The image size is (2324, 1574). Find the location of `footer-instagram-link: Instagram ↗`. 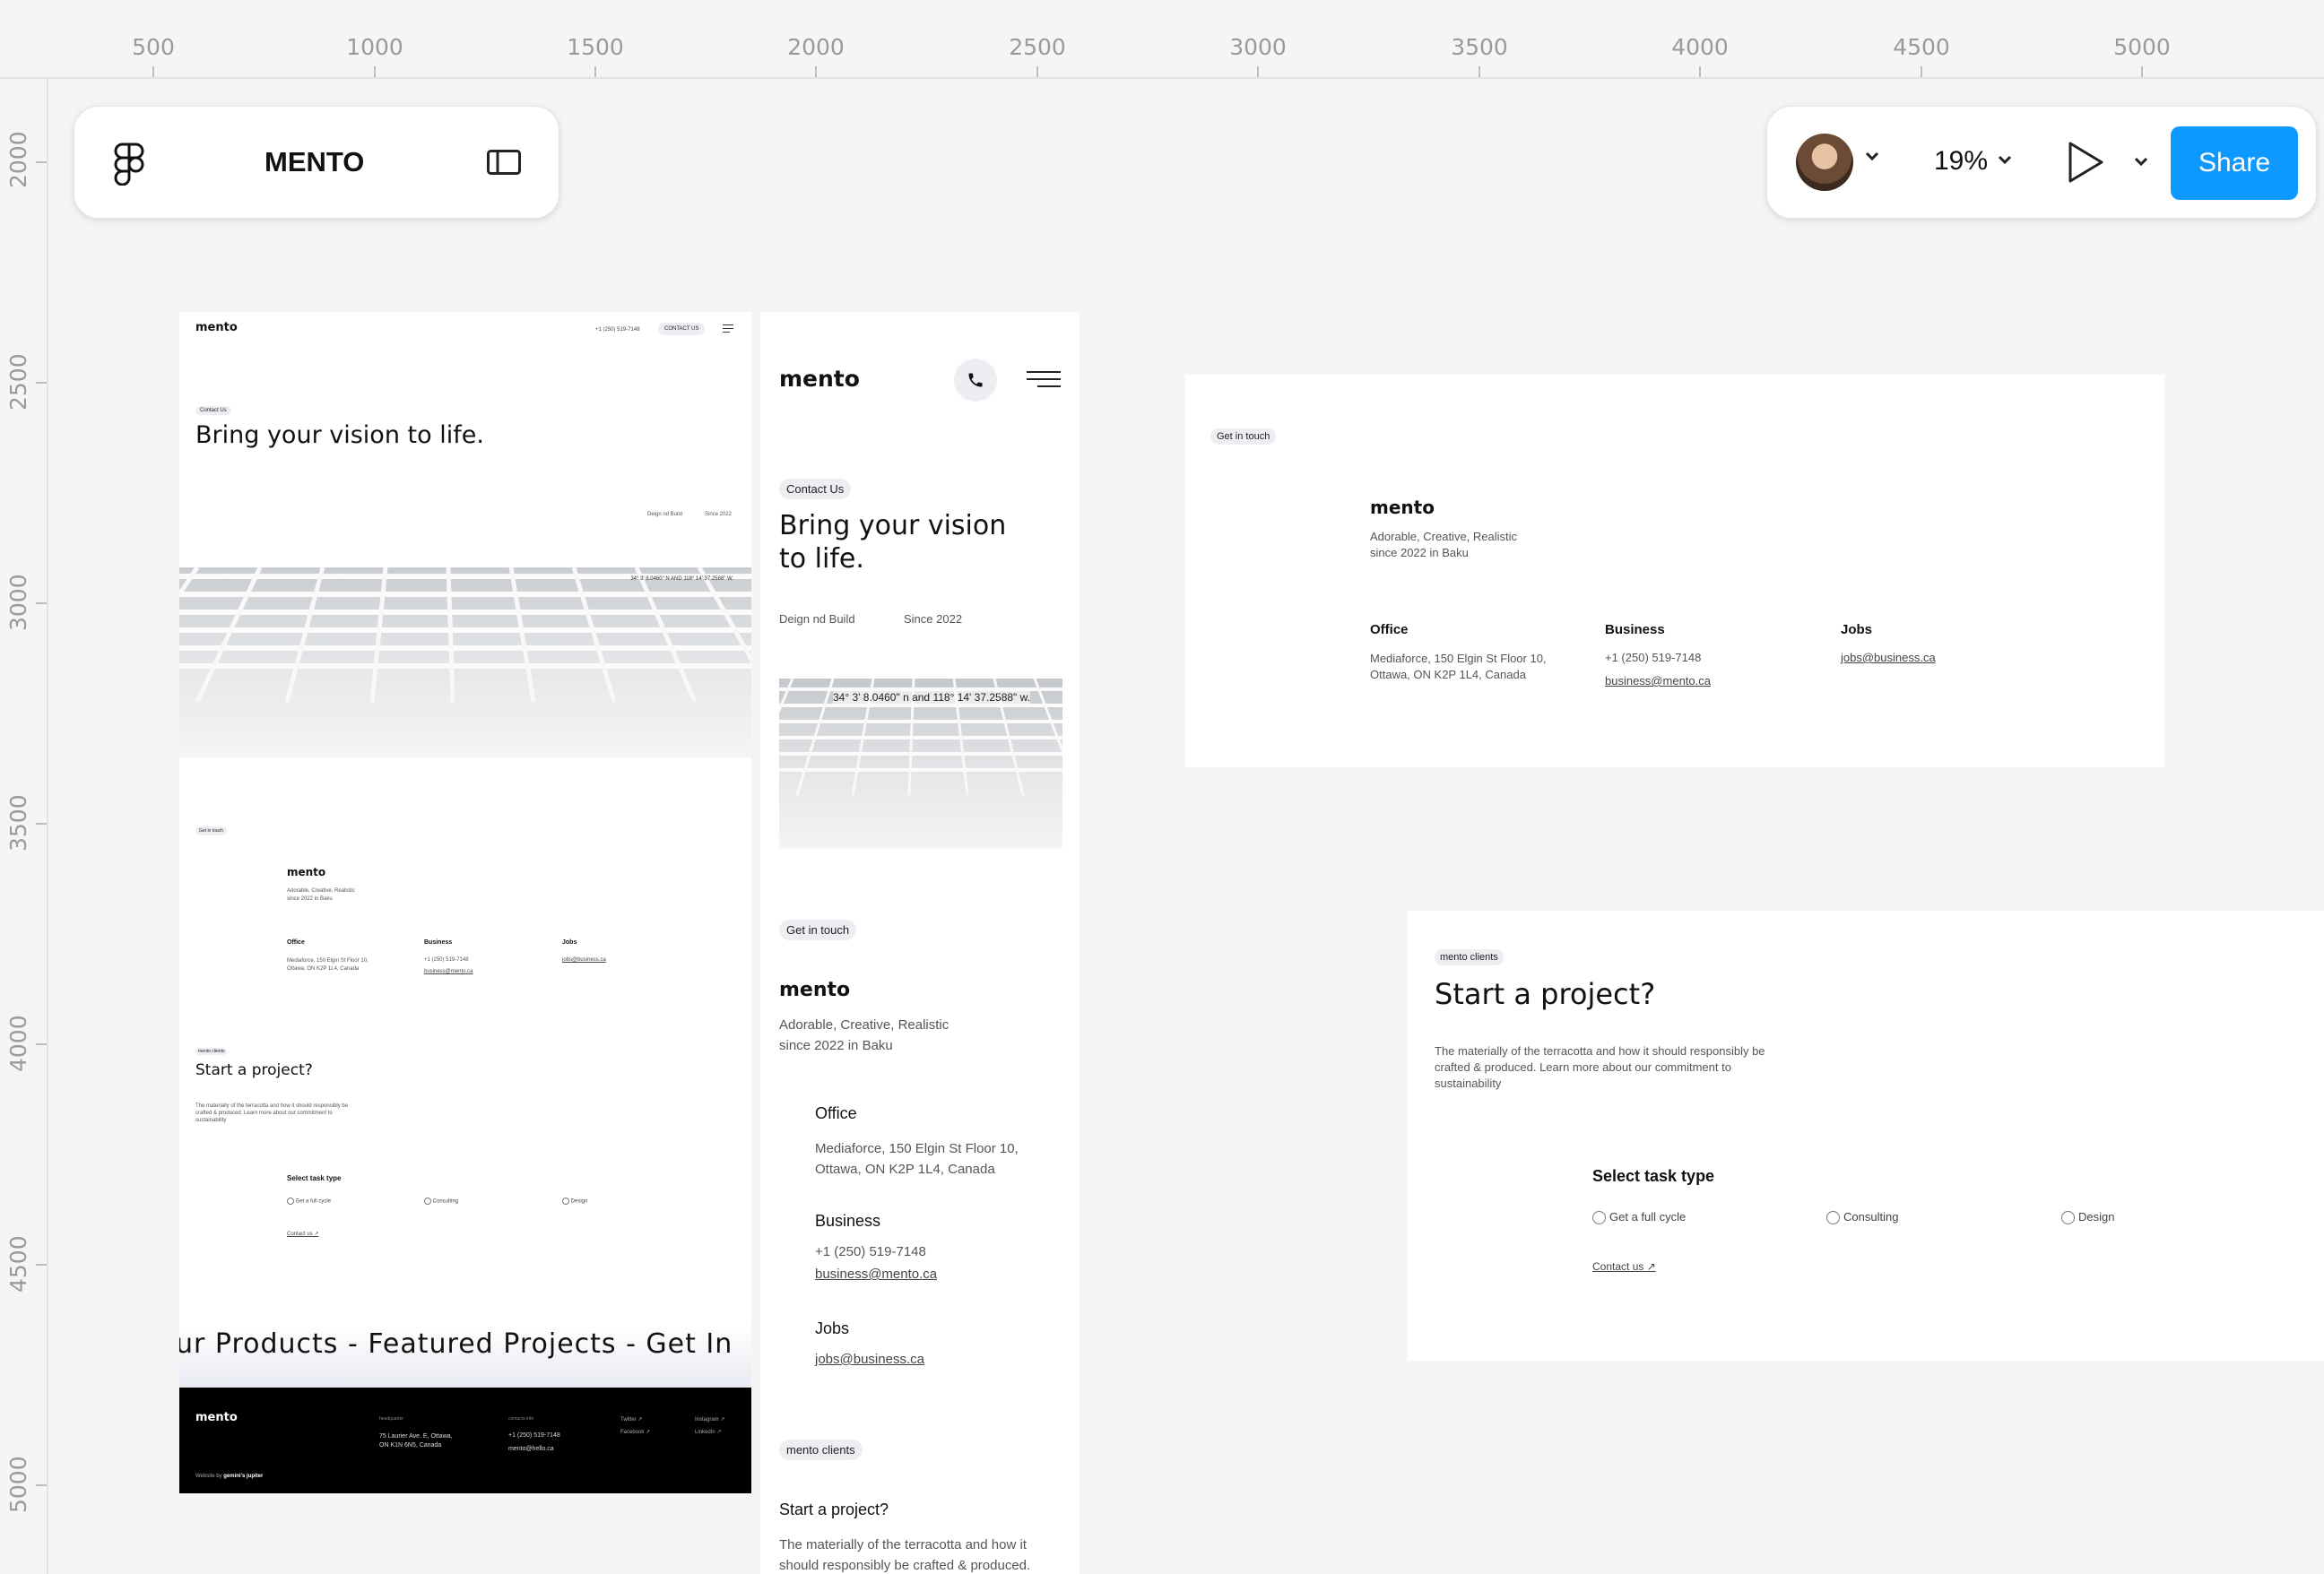

footer-instagram-link: Instagram ↗ is located at coordinates (709, 1419).